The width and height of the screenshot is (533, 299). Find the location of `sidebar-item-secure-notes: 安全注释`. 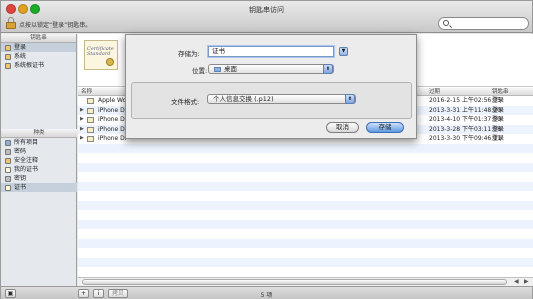

sidebar-item-secure-notes: 安全注释 is located at coordinates (39, 160).